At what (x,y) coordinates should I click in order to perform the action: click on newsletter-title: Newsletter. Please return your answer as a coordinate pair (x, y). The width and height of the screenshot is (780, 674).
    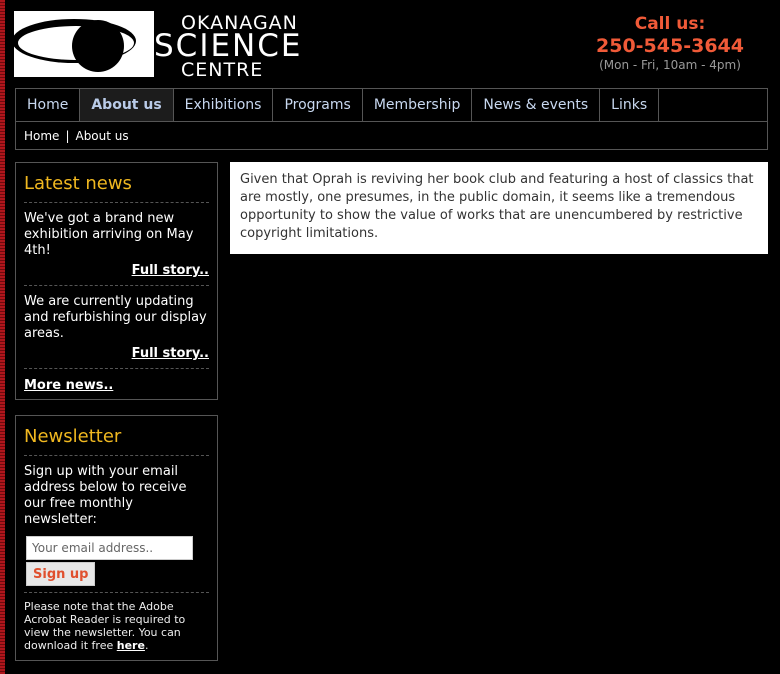
    Looking at the image, I should click on (116, 436).